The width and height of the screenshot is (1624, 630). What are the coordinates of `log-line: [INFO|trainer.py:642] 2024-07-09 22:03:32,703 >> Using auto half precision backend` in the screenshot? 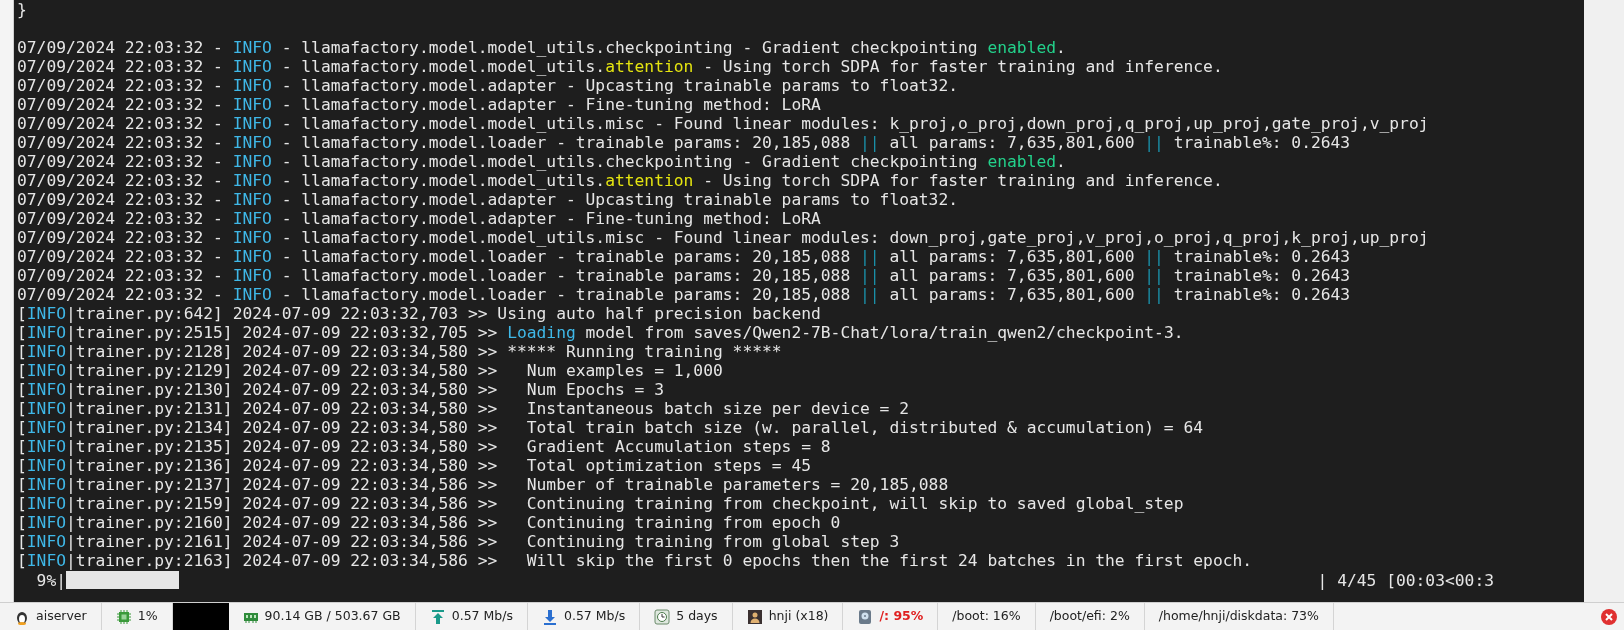 It's located at (419, 313).